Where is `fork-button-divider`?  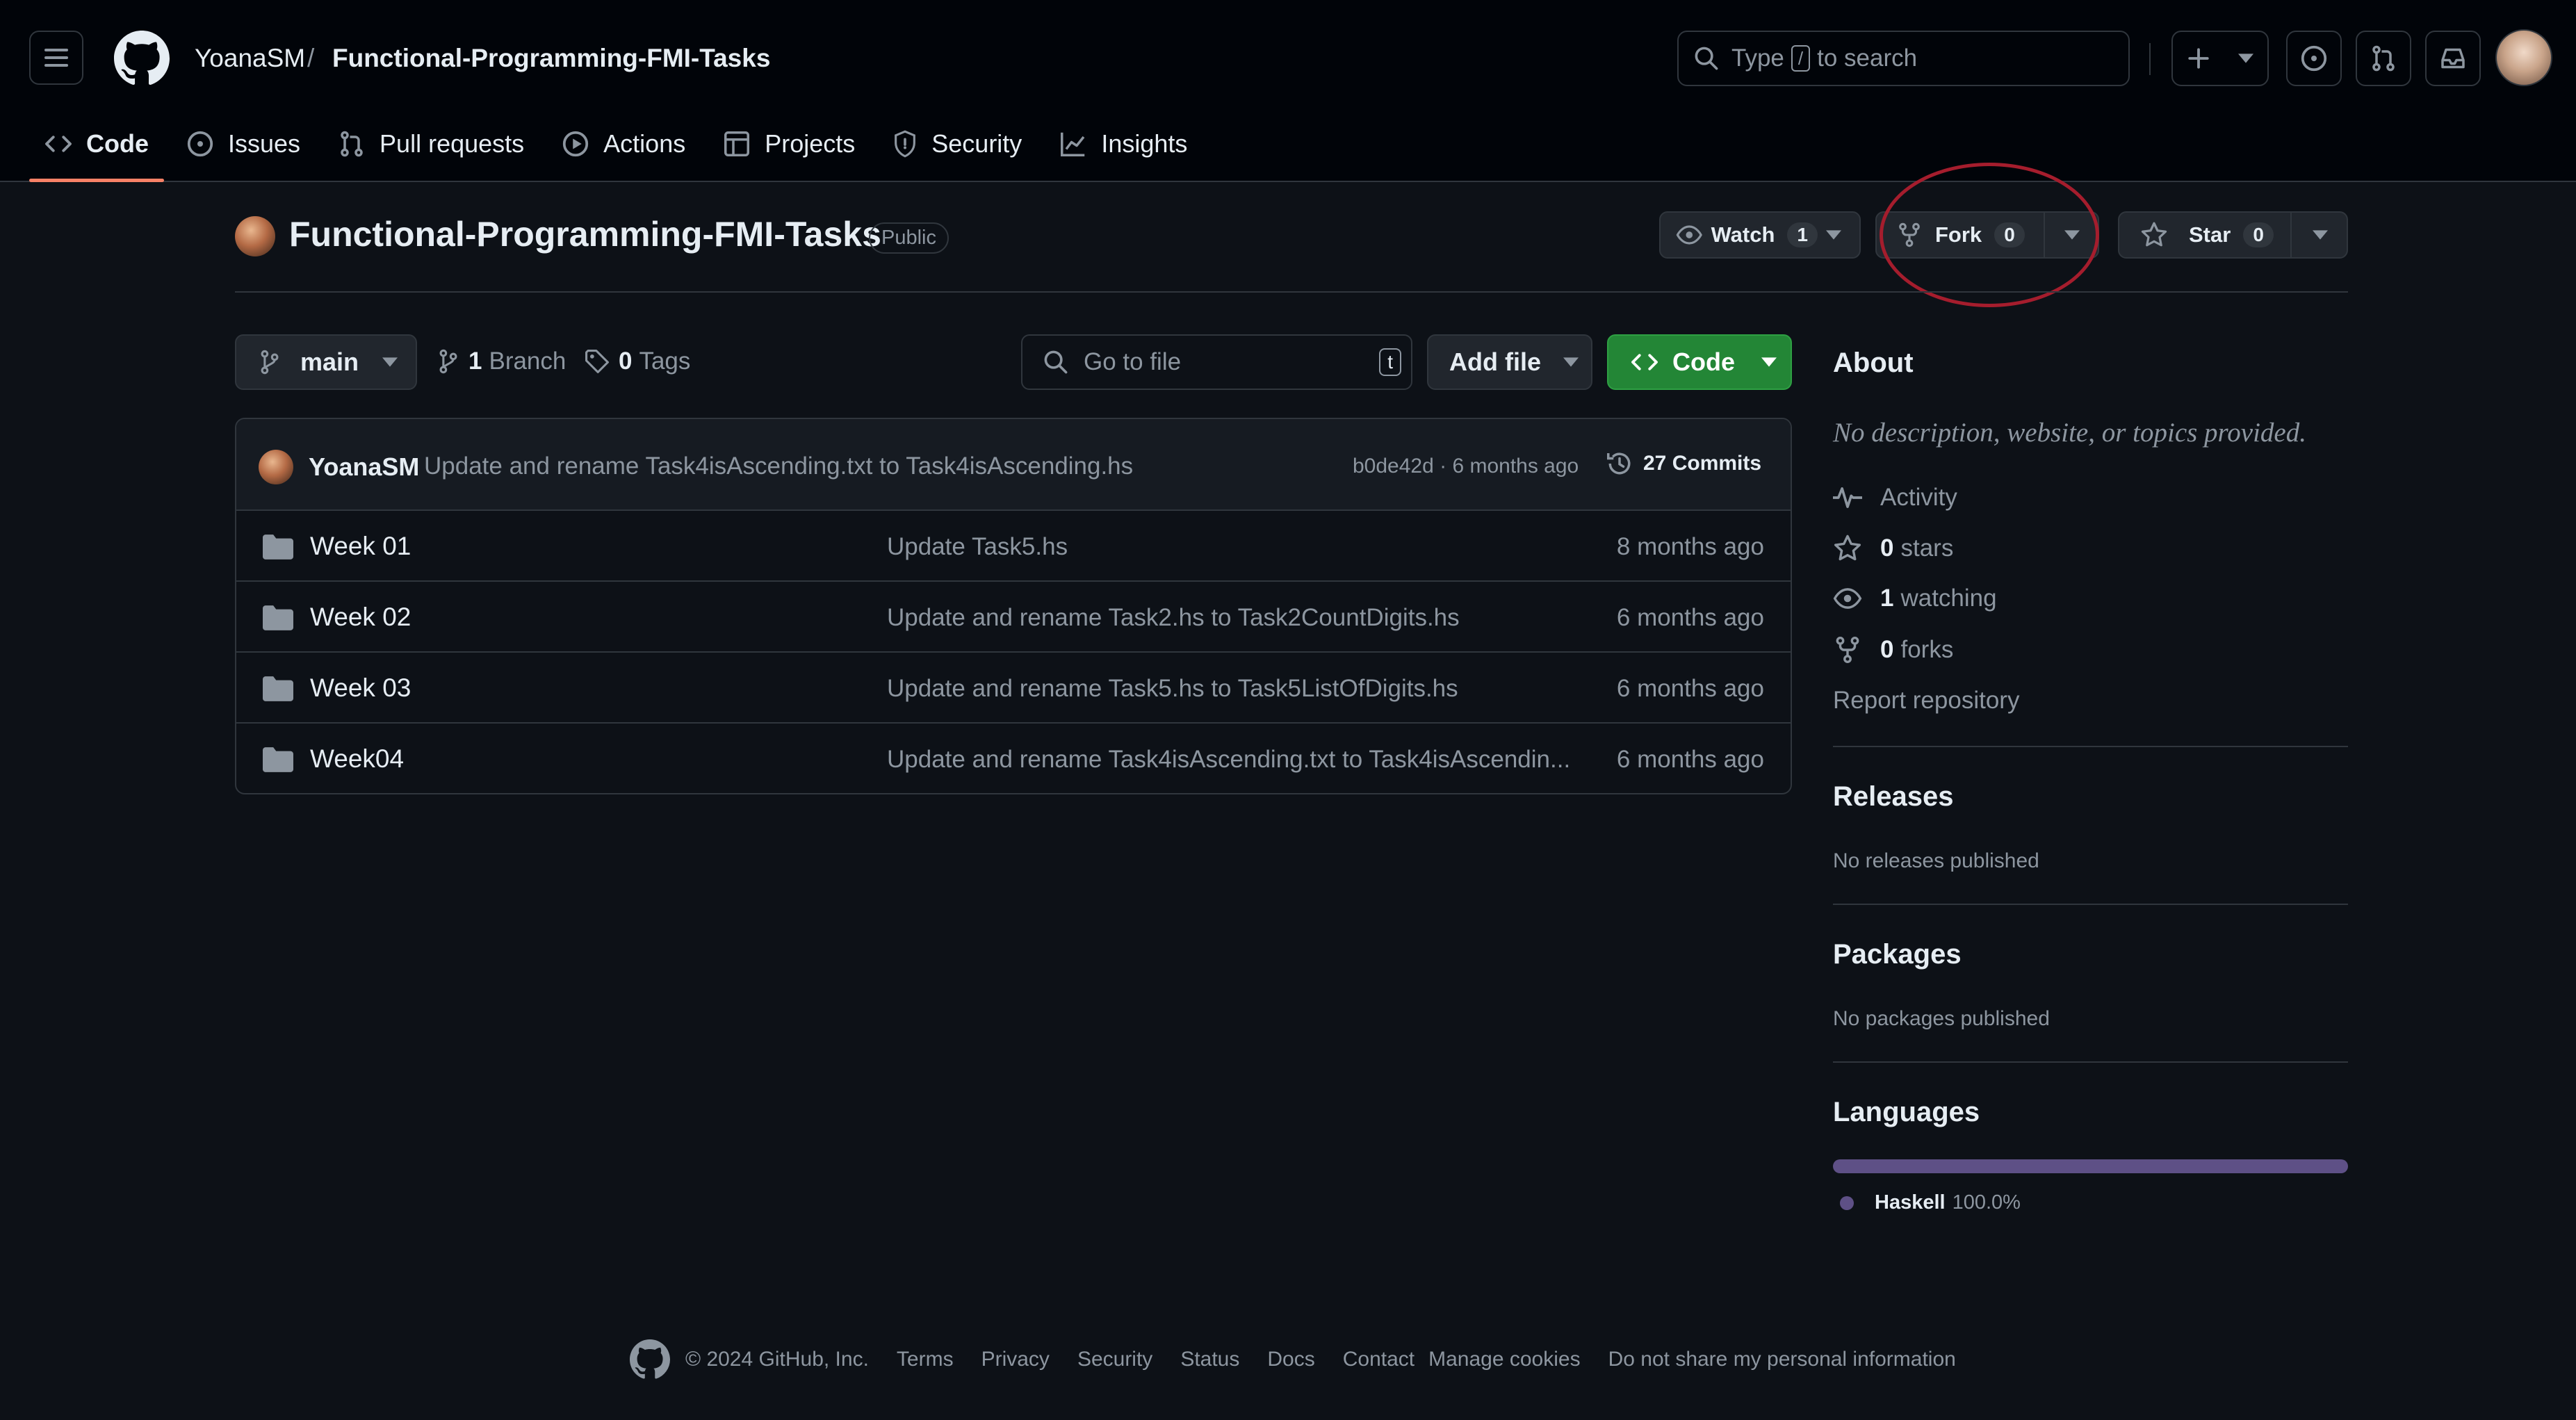
fork-button-divider is located at coordinates (2044, 235).